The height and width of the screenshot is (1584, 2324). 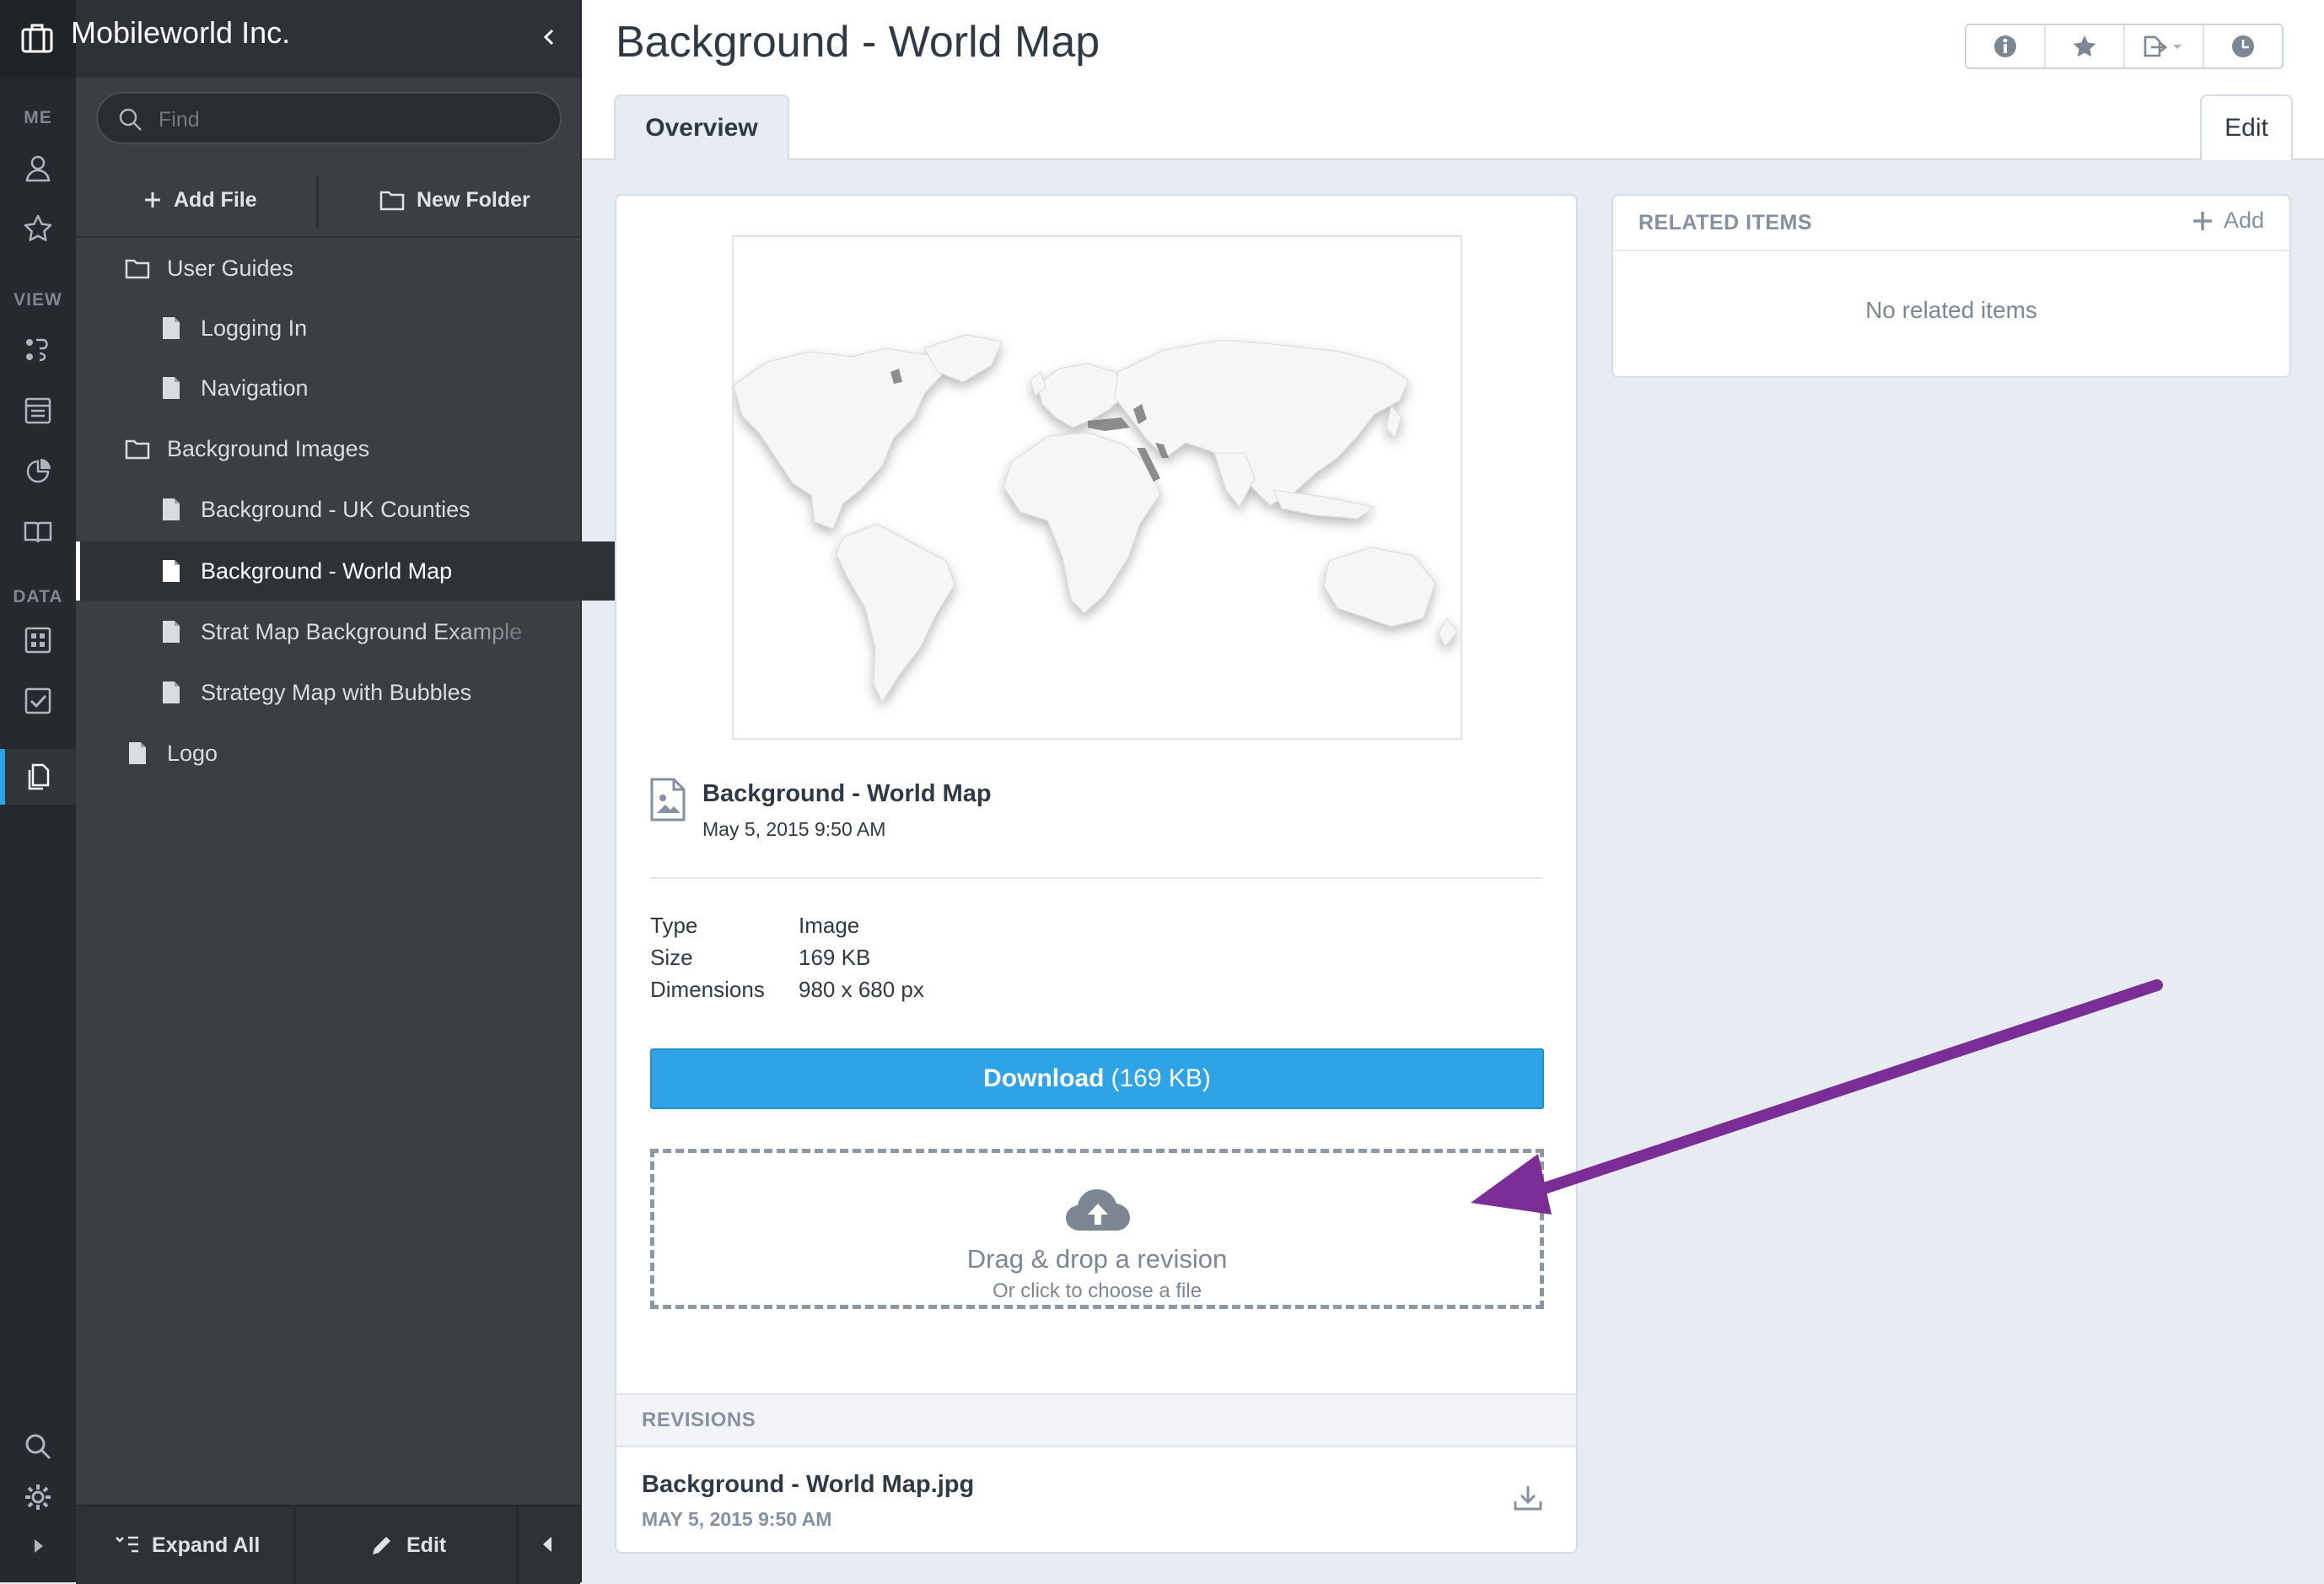 What do you see at coordinates (325, 39) in the screenshot?
I see `panel-header: Mobileworld Inc.` at bounding box center [325, 39].